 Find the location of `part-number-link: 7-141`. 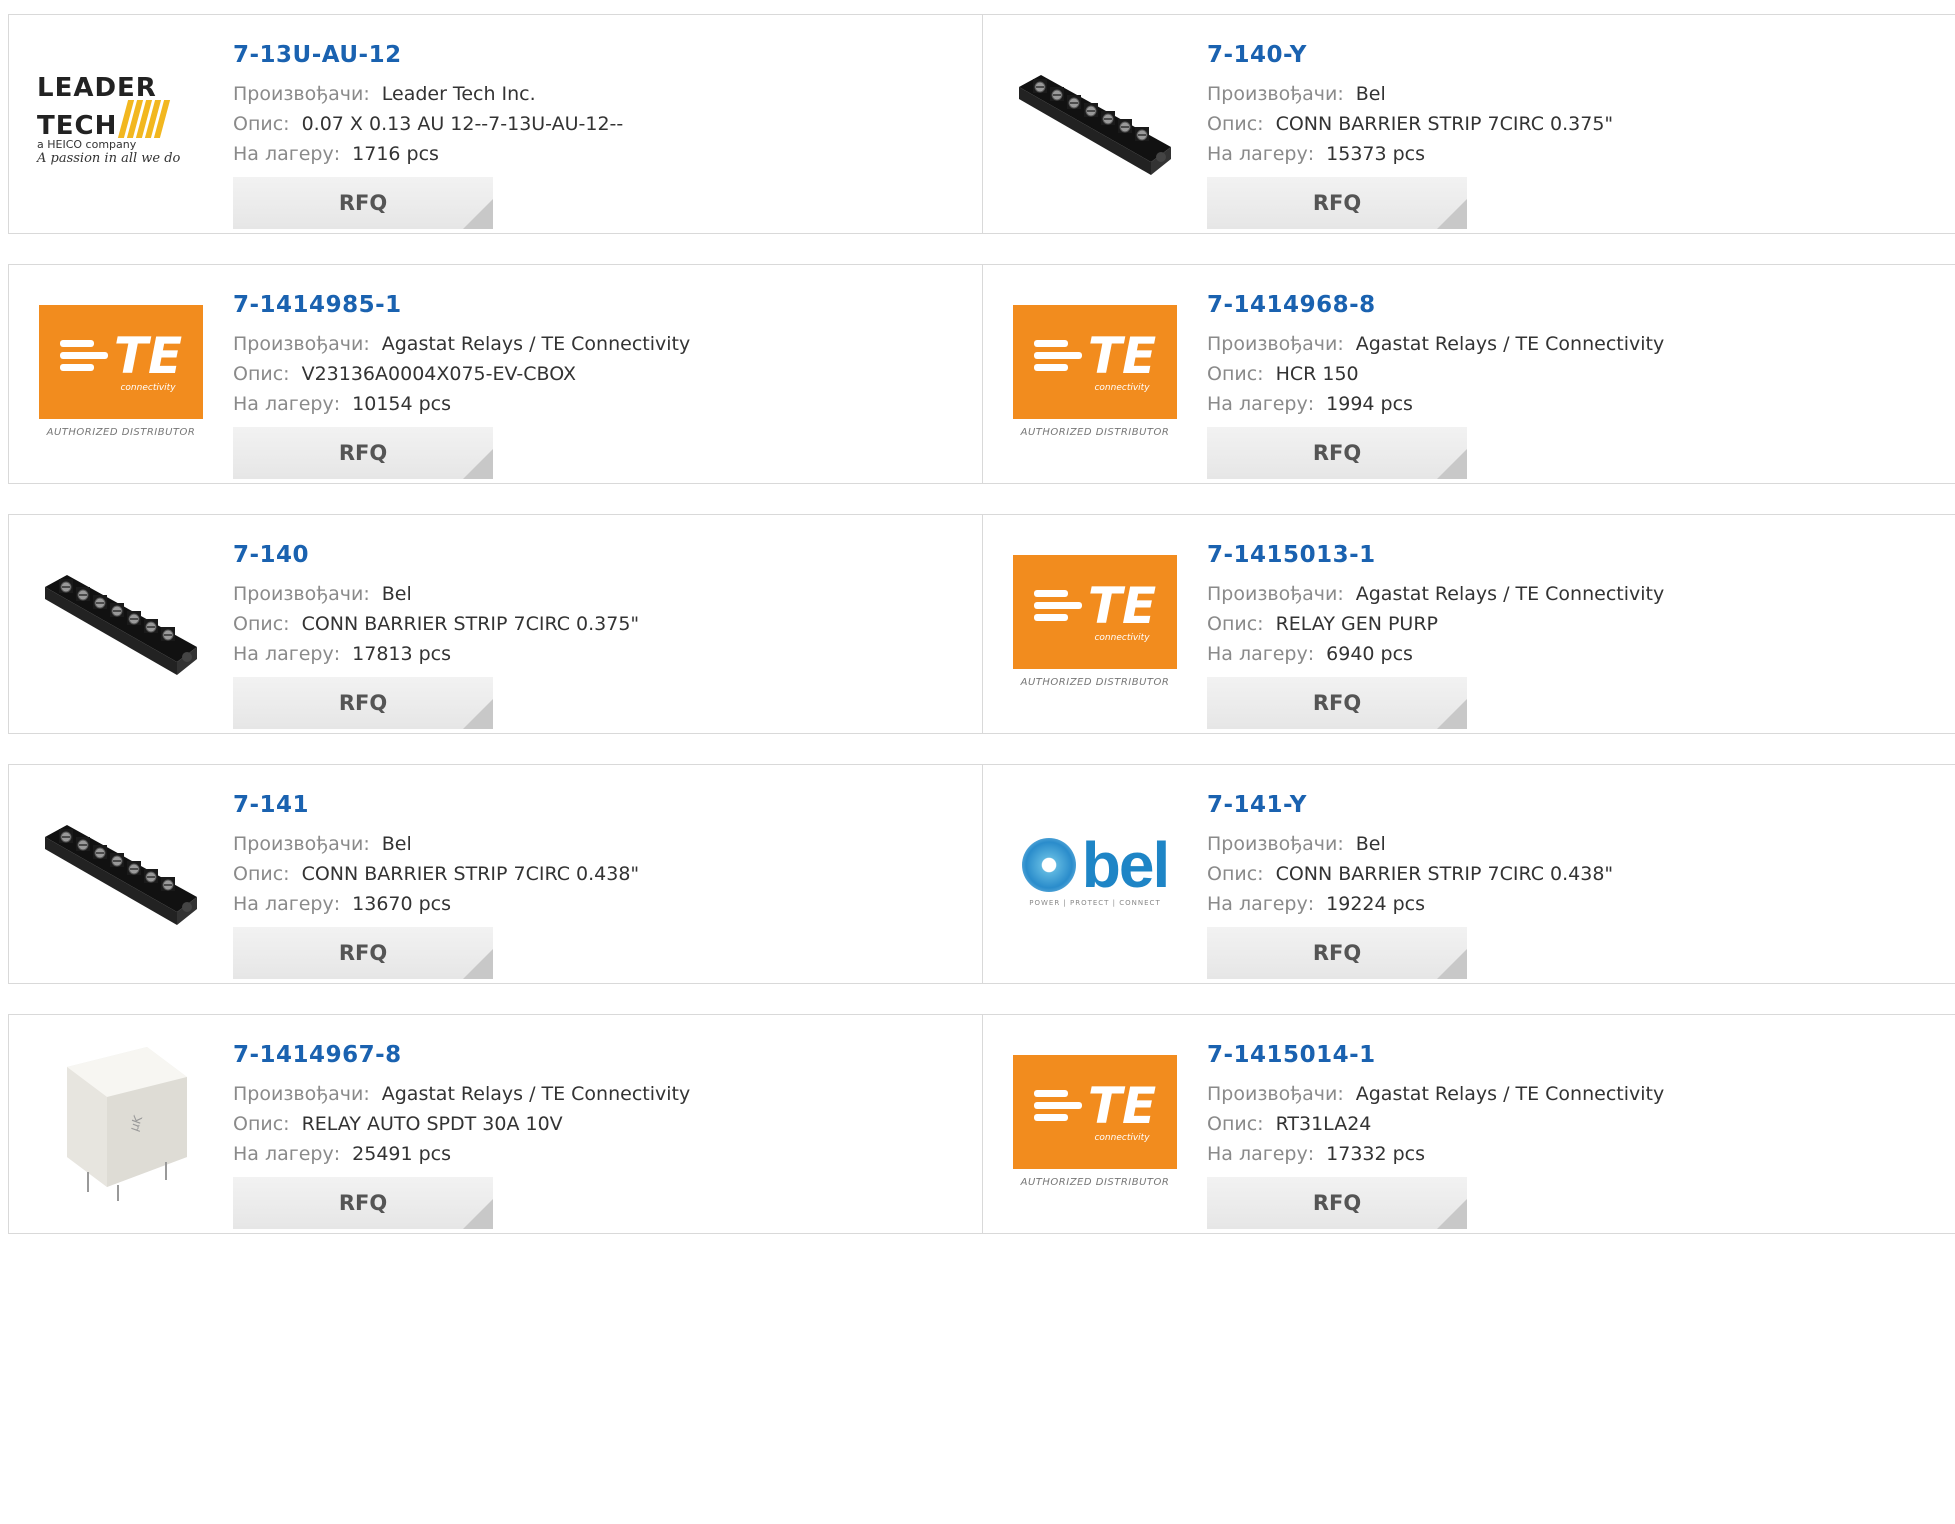

part-number-link: 7-141 is located at coordinates (602, 805).